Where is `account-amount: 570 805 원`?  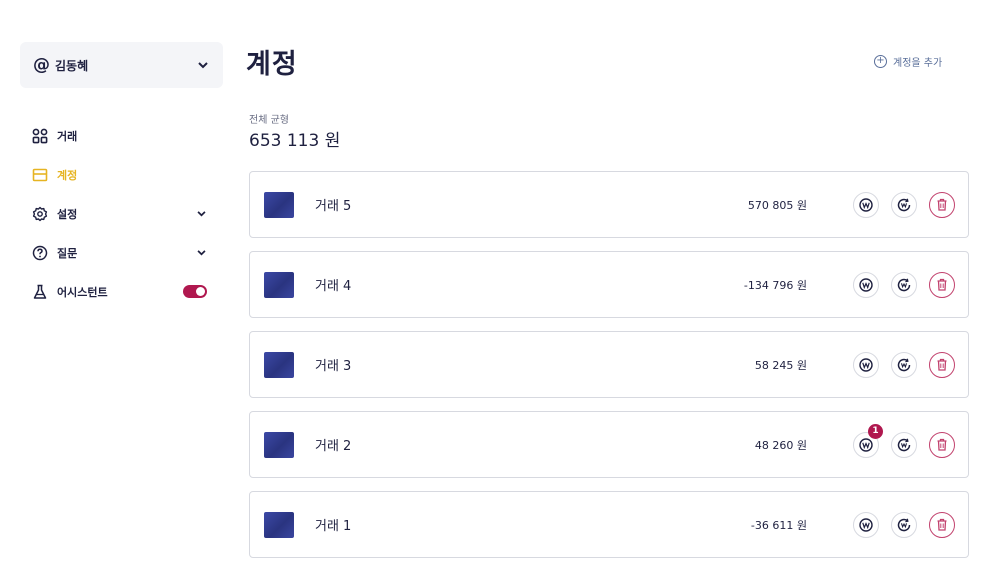 account-amount: 570 805 원 is located at coordinates (777, 205).